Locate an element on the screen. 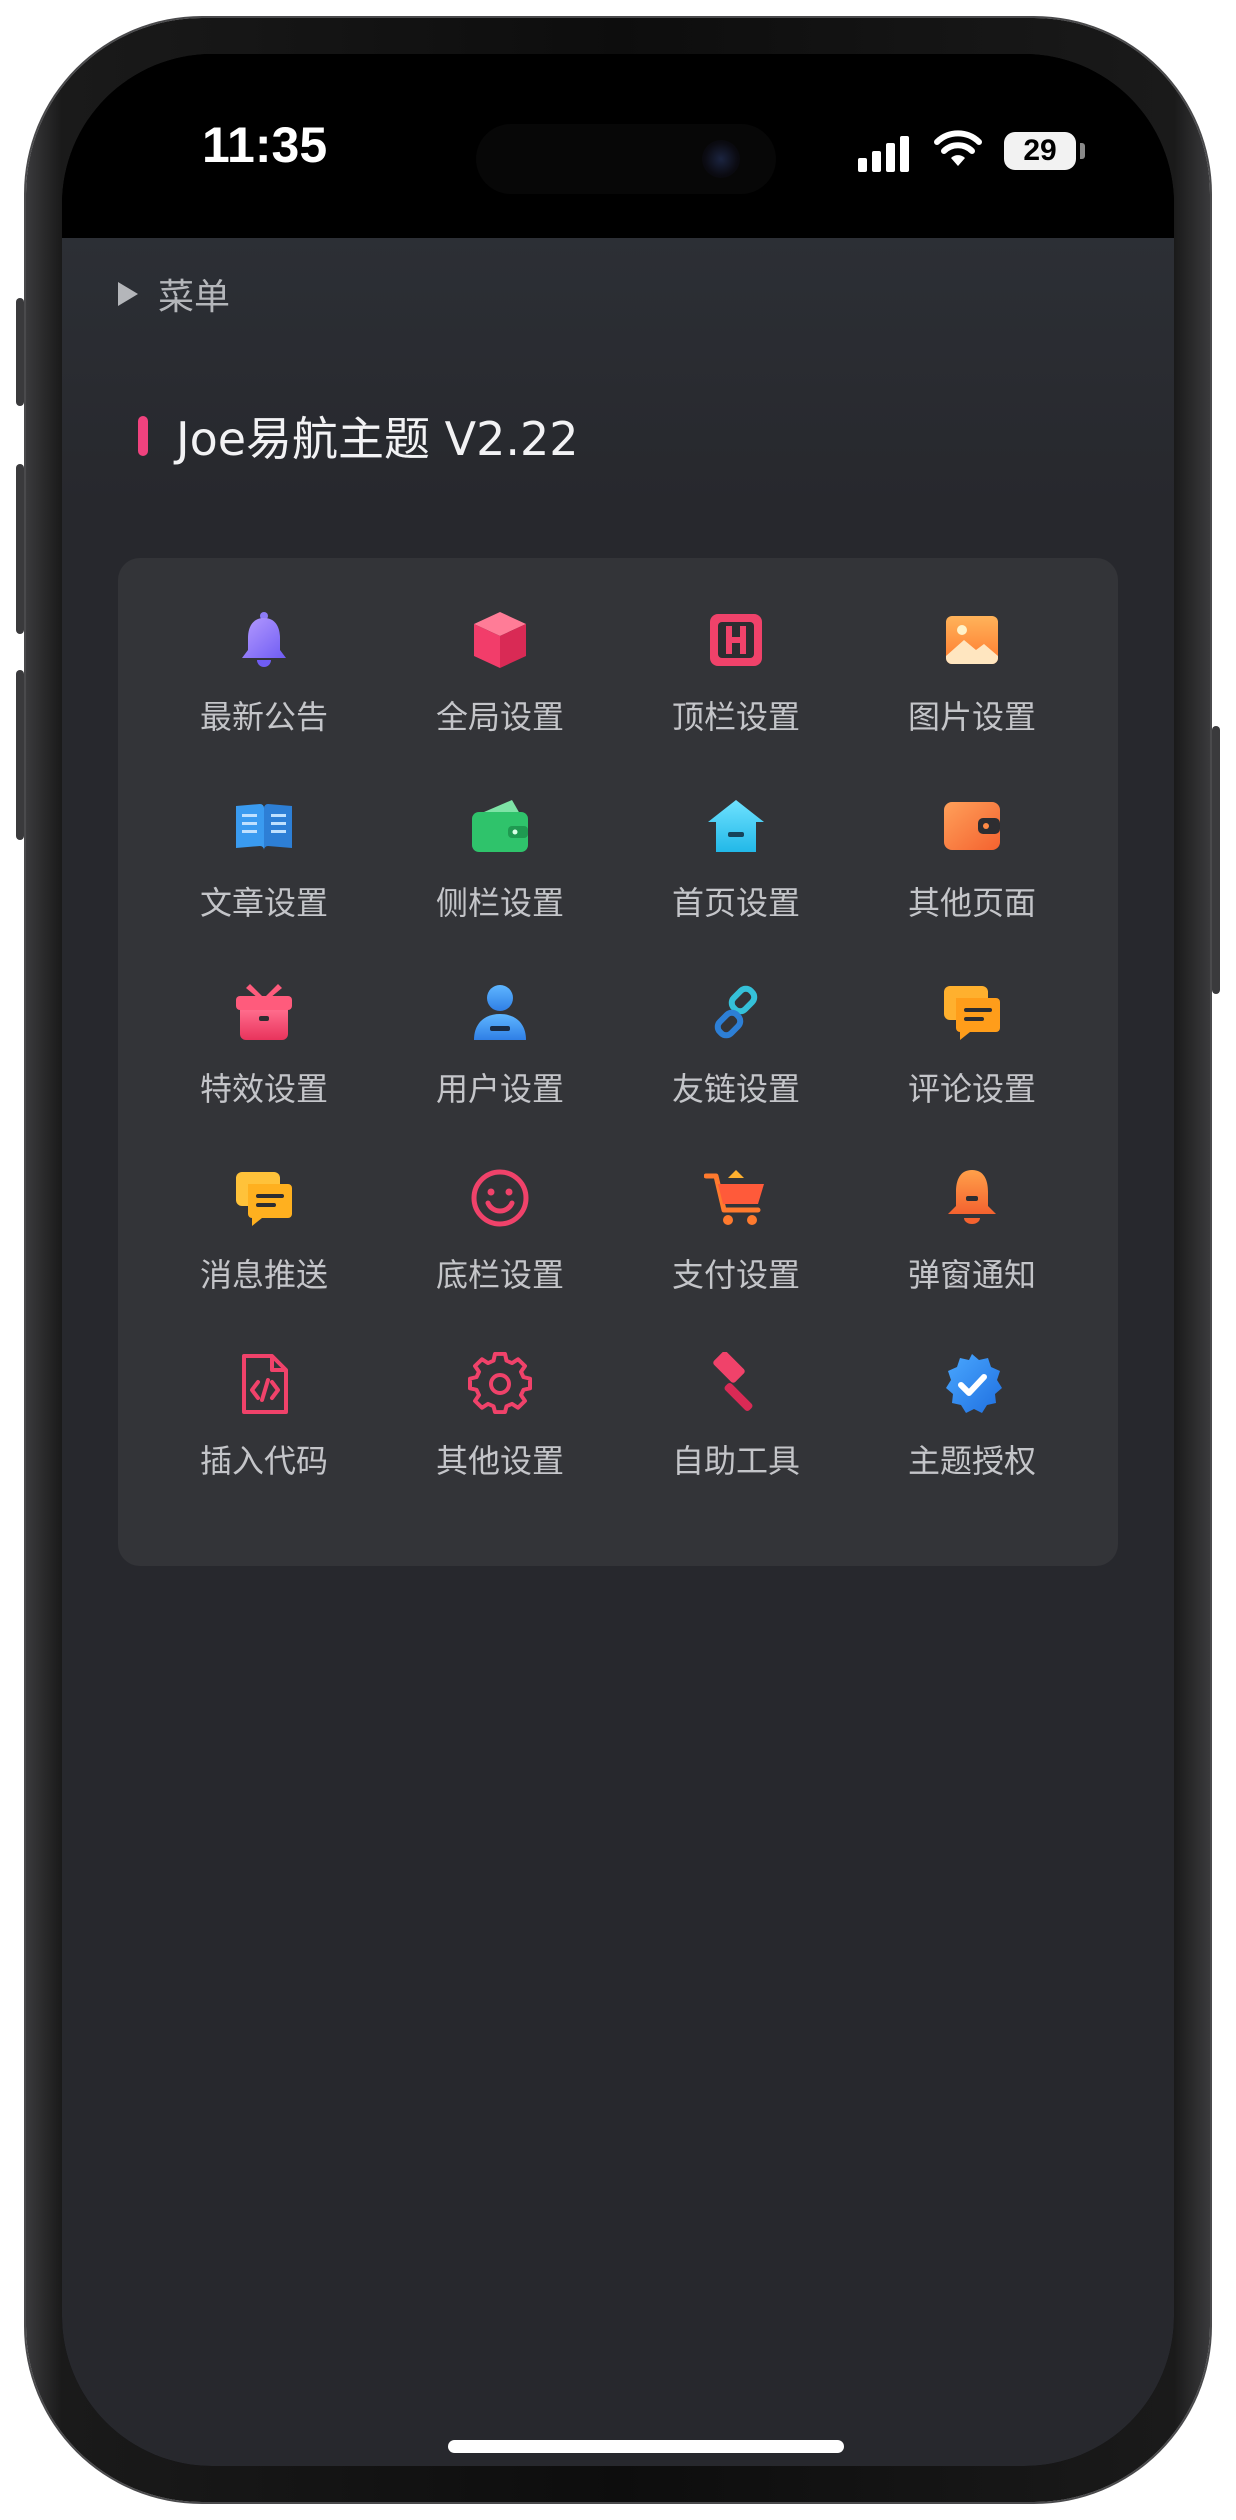 Image resolution: width=1236 pixels, height=2520 pixels. hammer-icon is located at coordinates (733, 1381).